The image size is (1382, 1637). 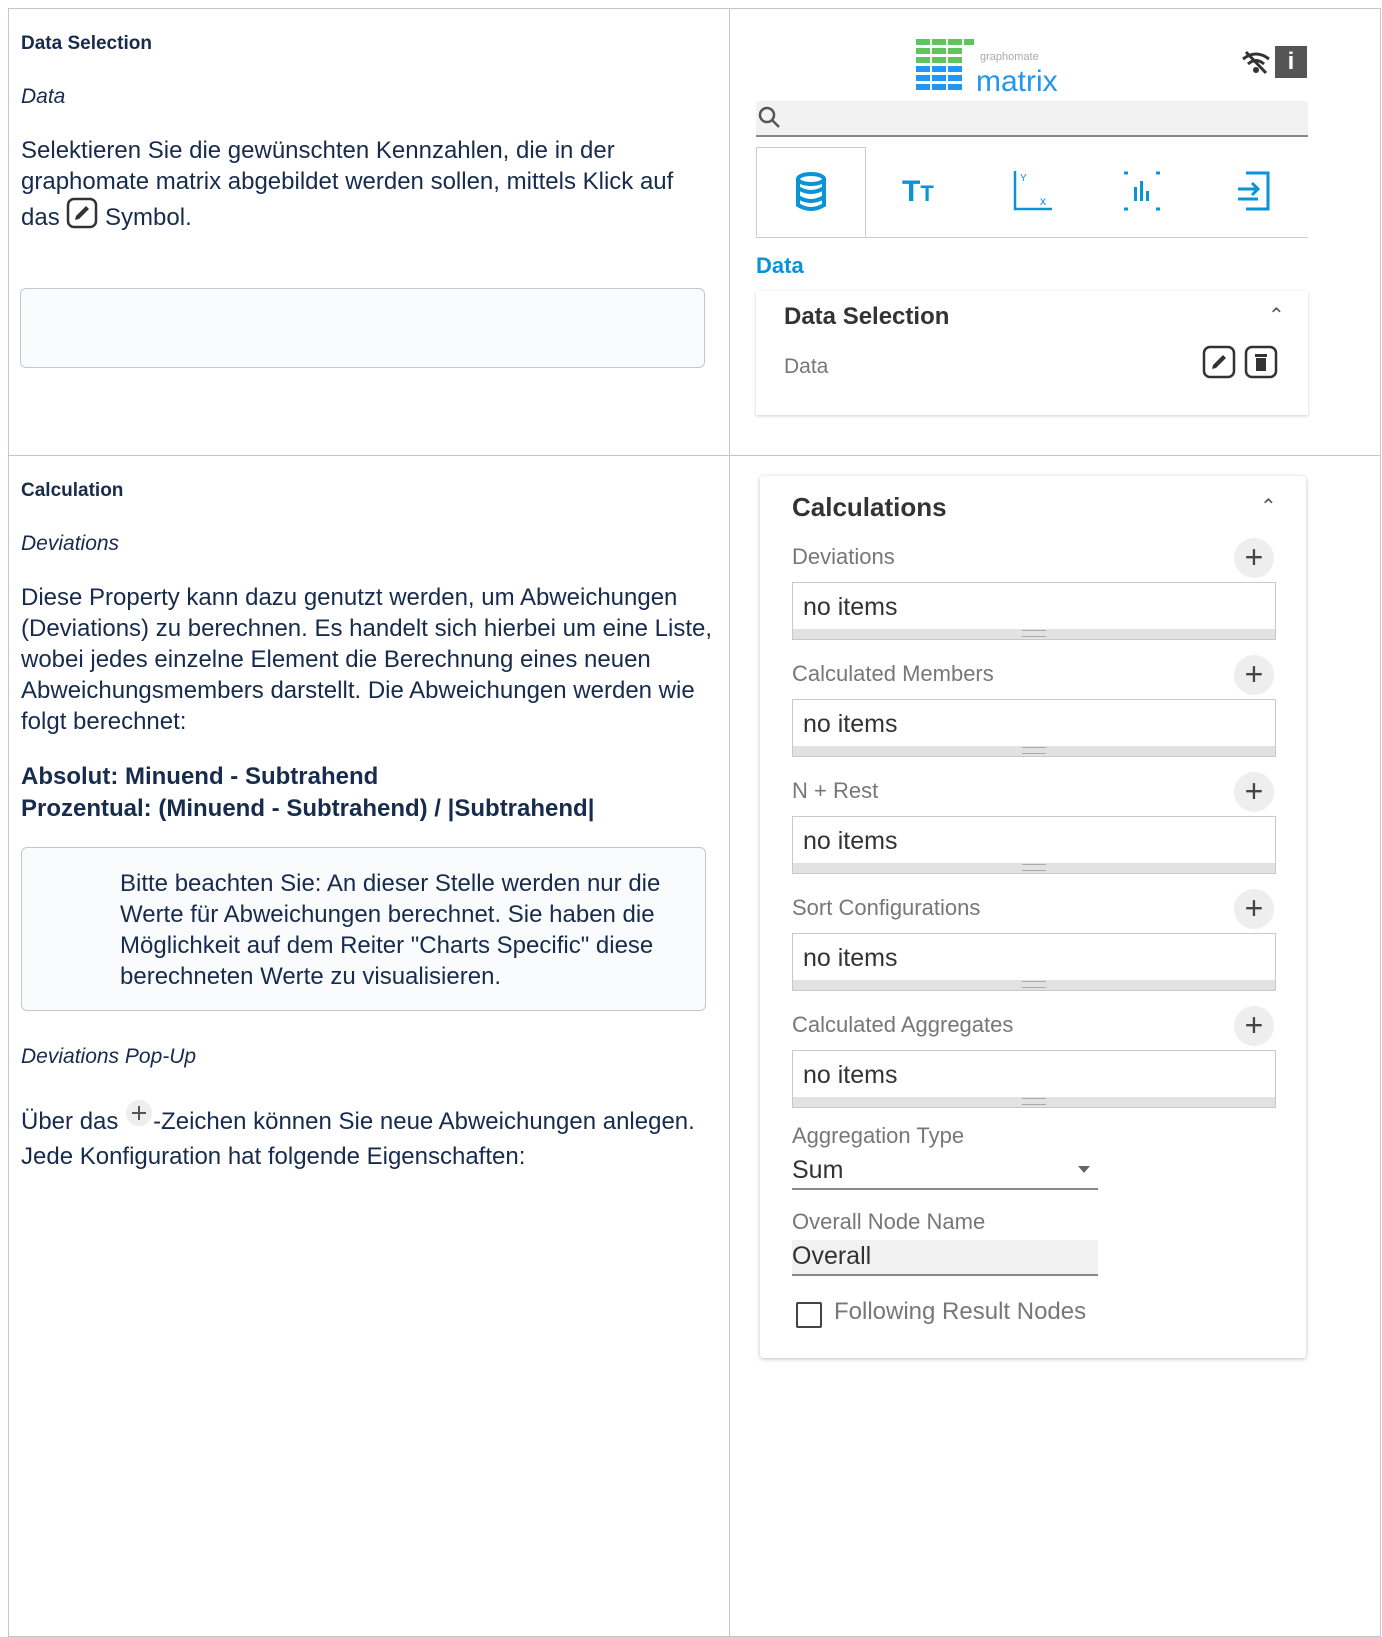 What do you see at coordinates (1261, 362) in the screenshot?
I see `trash-icon` at bounding box center [1261, 362].